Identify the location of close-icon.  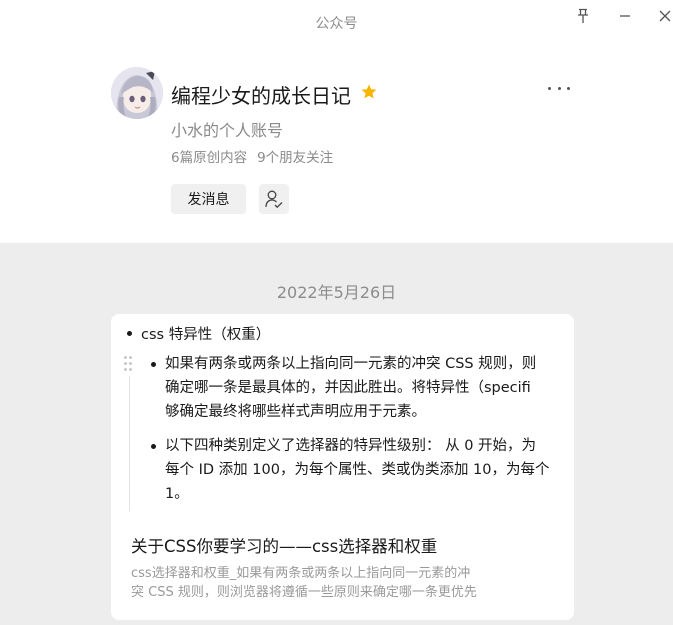
(665, 16).